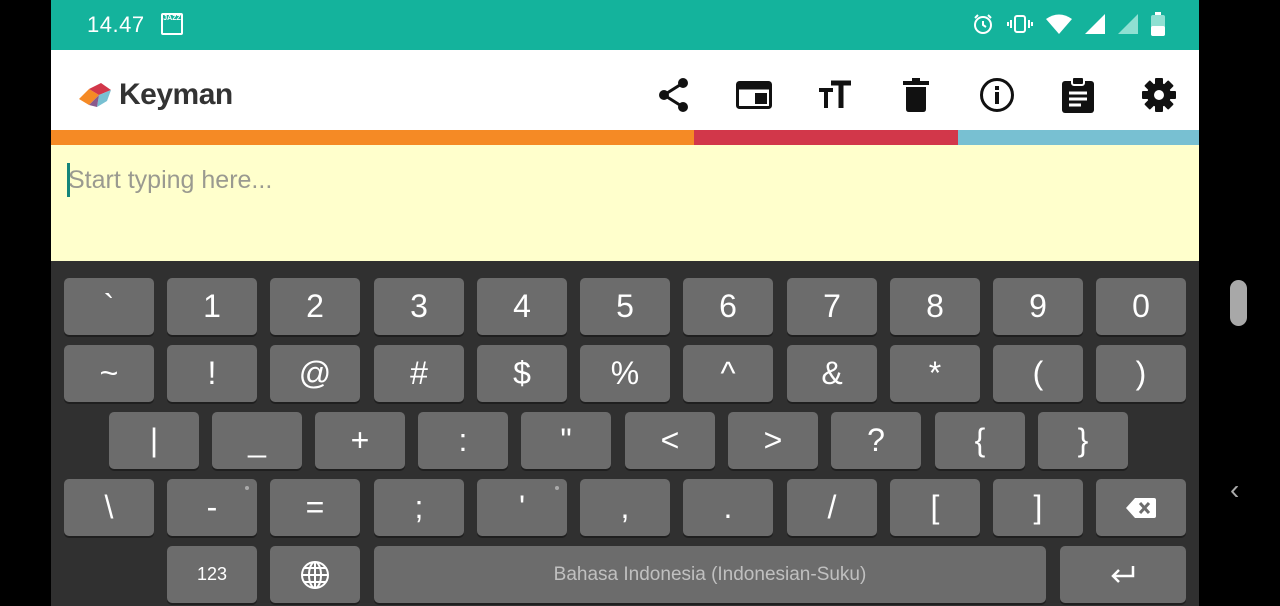  Describe the element at coordinates (109, 507) in the screenshot. I see `key-backslash: \` at that location.